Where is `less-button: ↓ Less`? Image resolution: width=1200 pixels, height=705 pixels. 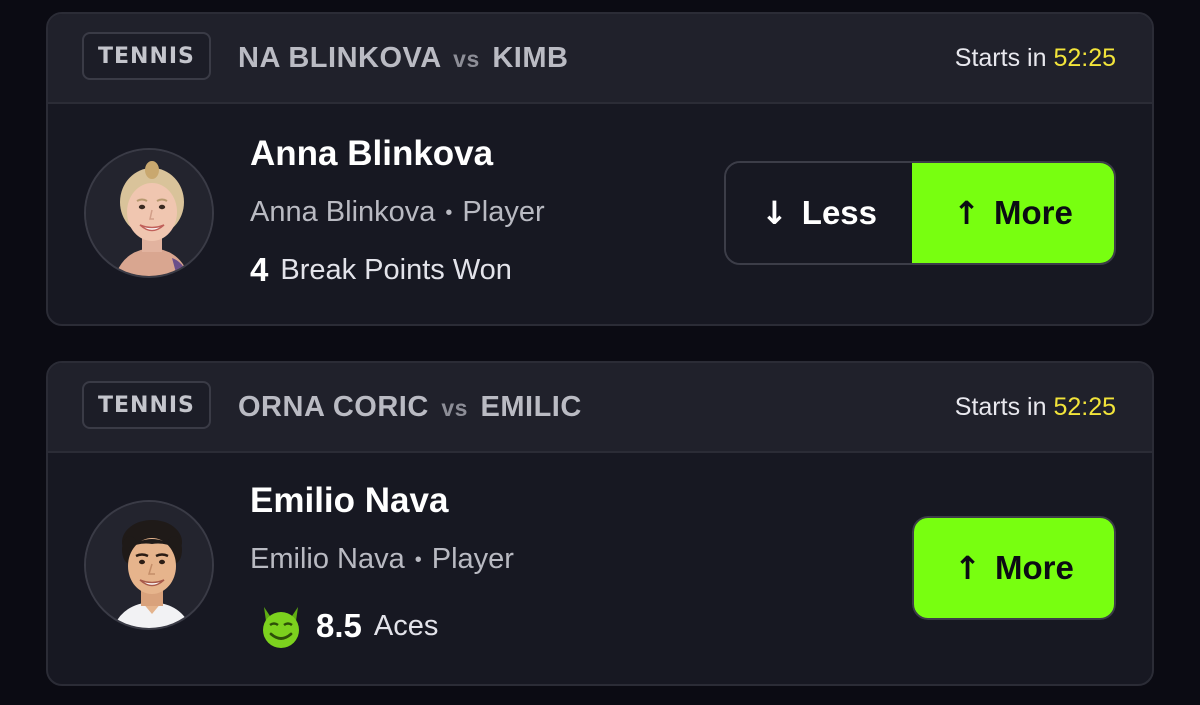
less-button: ↓ Less is located at coordinates (819, 213).